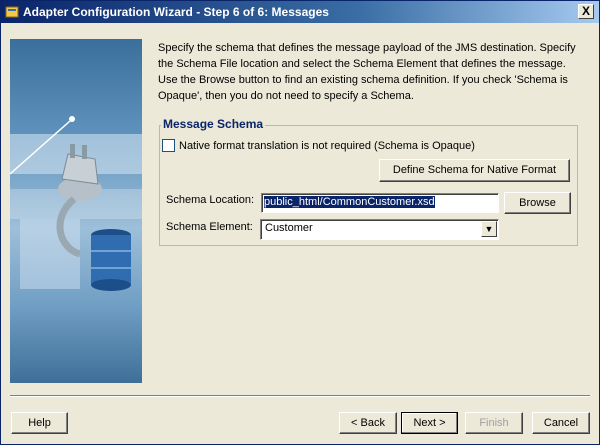  What do you see at coordinates (76, 203) in the screenshot?
I see `plug-database-illustration` at bounding box center [76, 203].